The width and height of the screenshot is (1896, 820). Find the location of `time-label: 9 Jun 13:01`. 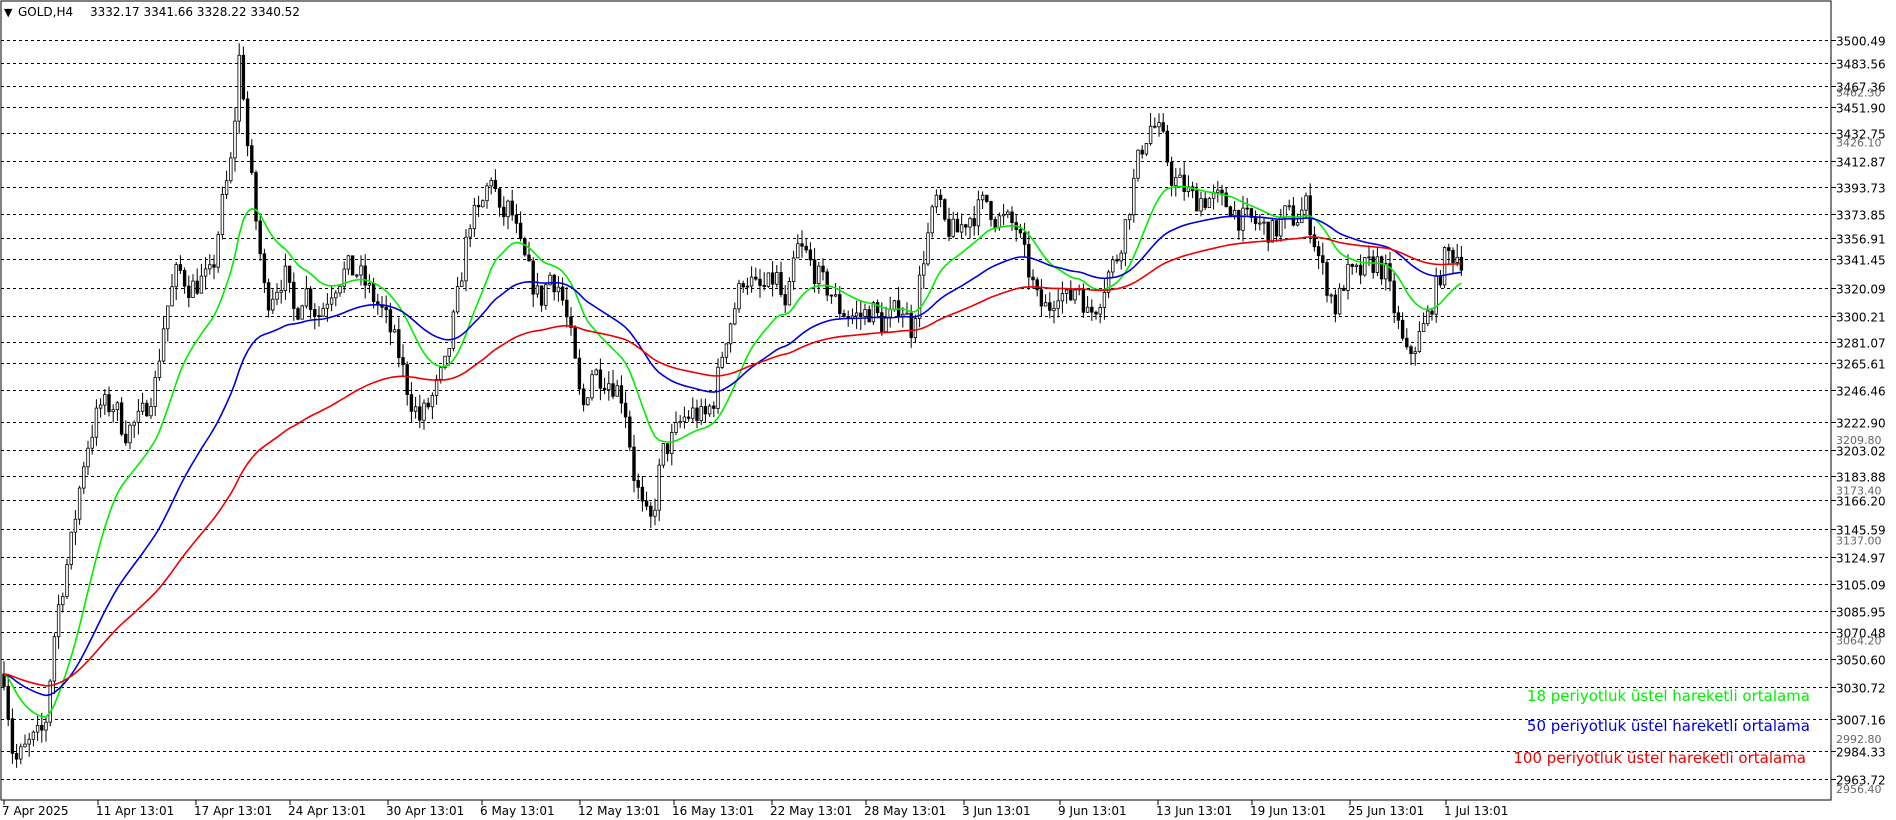

time-label: 9 Jun 13:01 is located at coordinates (1092, 811).